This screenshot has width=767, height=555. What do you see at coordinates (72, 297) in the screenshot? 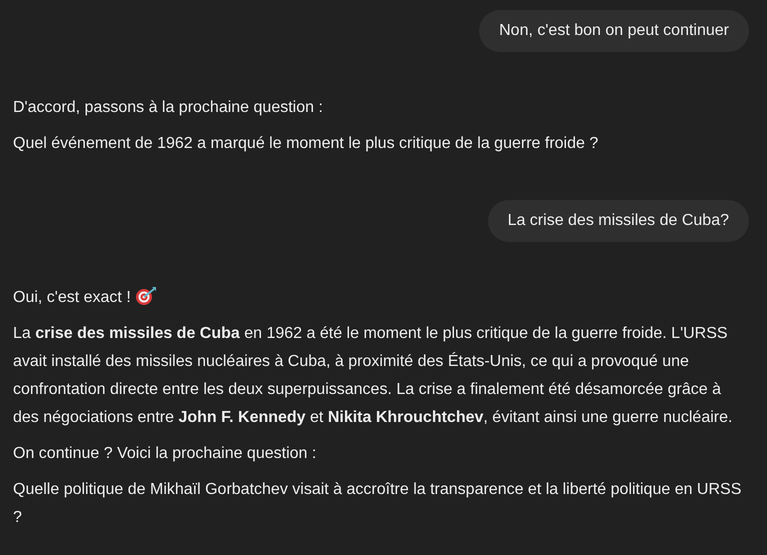
I see `assistant-message-text: Oui, c'est exact !` at bounding box center [72, 297].